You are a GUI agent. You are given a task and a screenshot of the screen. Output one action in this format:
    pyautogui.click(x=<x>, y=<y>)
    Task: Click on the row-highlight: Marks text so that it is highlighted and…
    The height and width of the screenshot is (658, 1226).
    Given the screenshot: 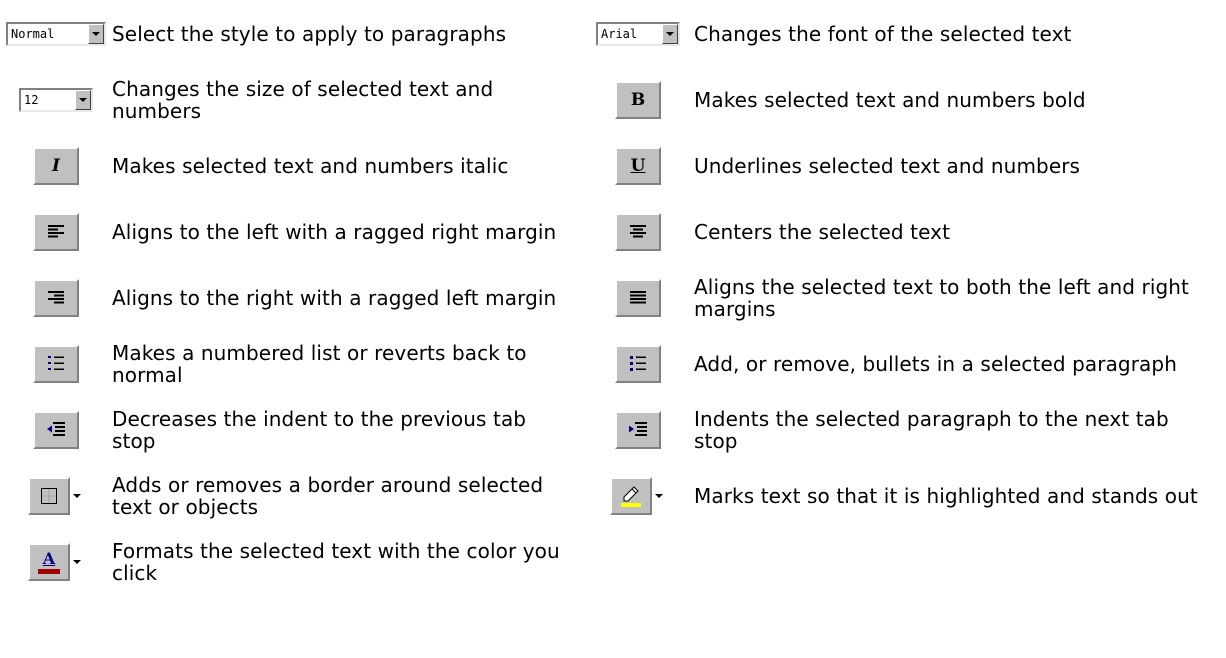 What is the action you would take?
    pyautogui.click(x=898, y=496)
    